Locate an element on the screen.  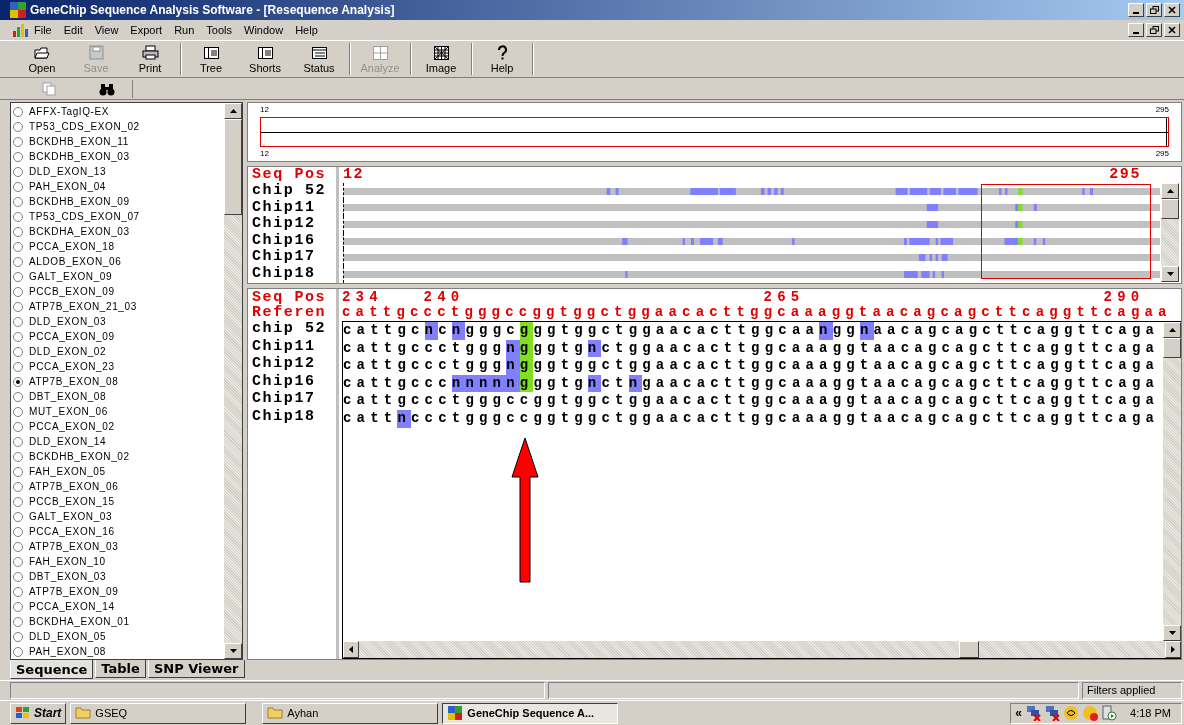
toolbar-button: Image is located at coordinates (441, 59).